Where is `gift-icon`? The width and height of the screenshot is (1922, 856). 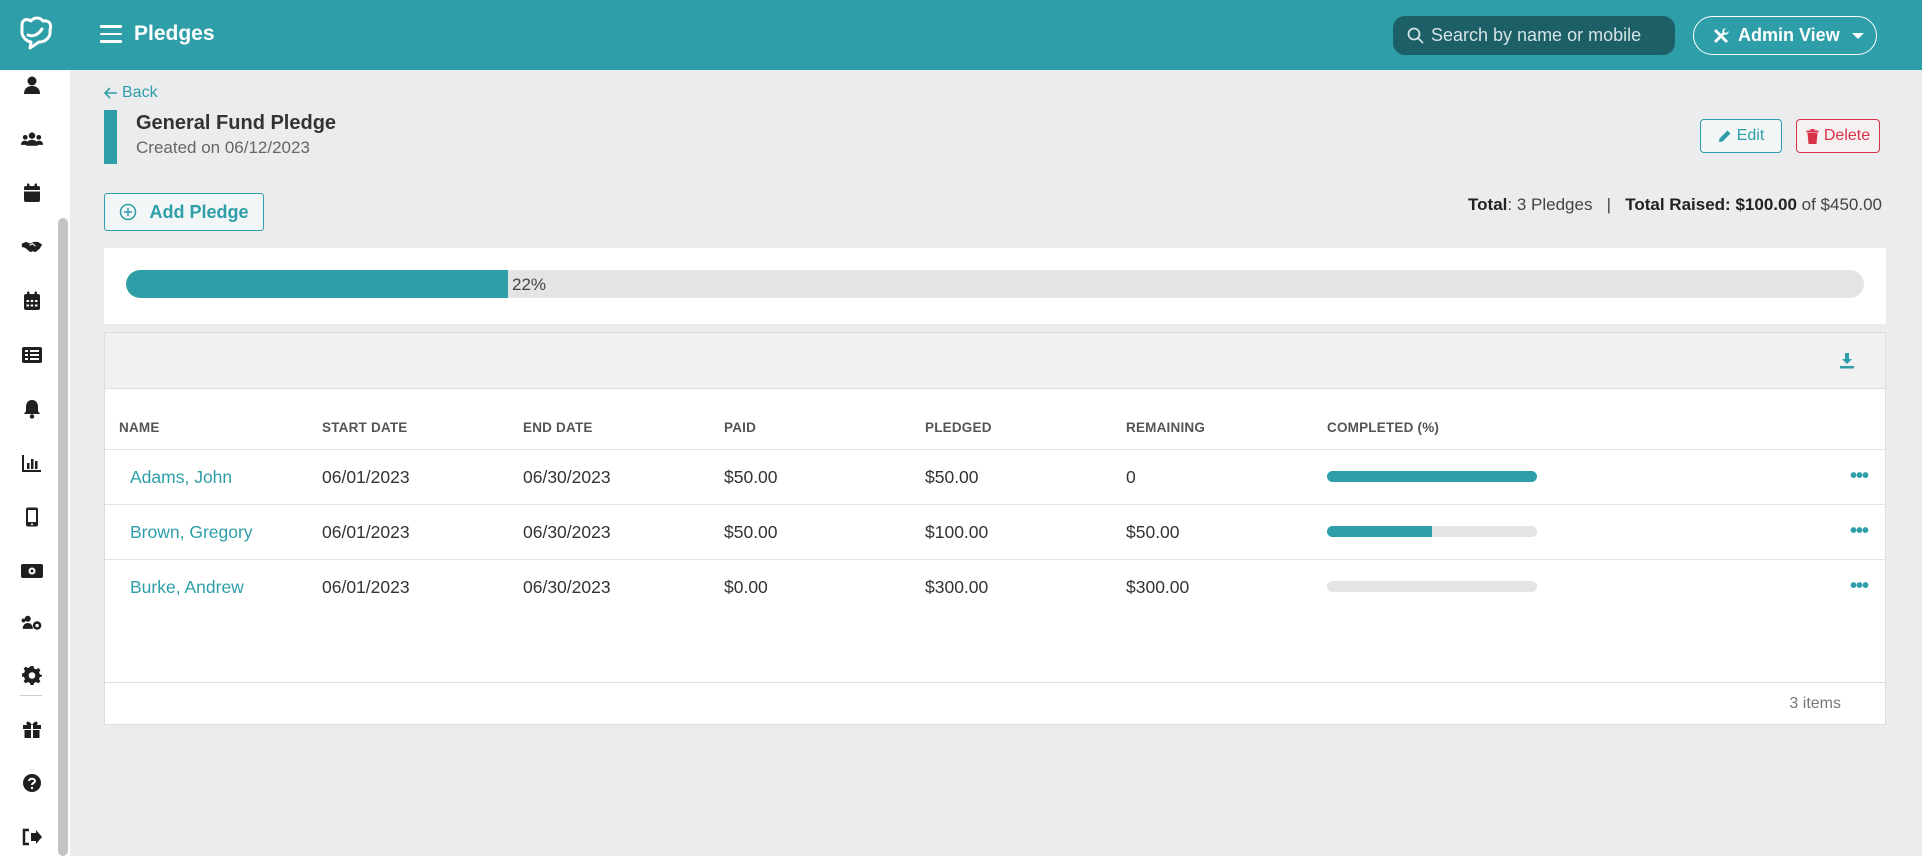
gift-icon is located at coordinates (32, 729).